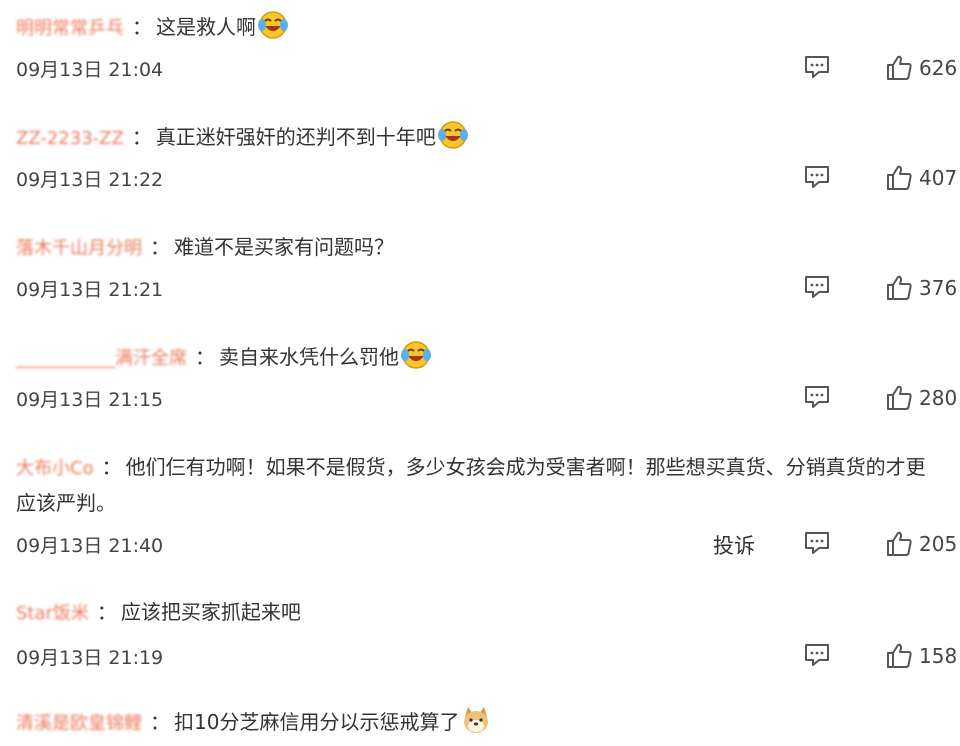 This screenshot has height=746, width=960. What do you see at coordinates (55, 468) in the screenshot?
I see `username-link: 大布小Co` at bounding box center [55, 468].